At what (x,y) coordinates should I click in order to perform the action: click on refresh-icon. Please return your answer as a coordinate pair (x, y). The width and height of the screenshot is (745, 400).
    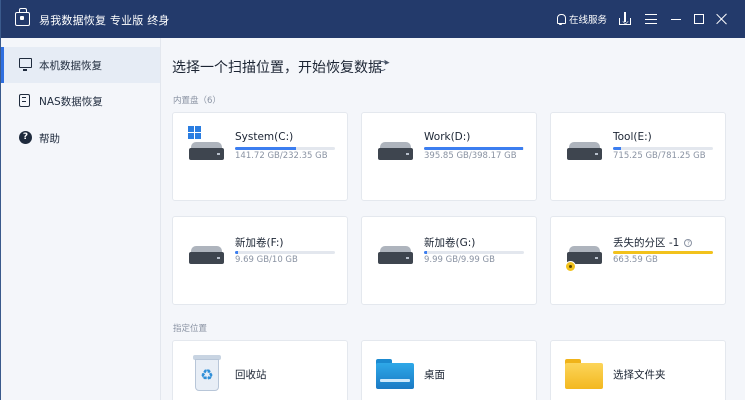
    Looking at the image, I should click on (382, 66).